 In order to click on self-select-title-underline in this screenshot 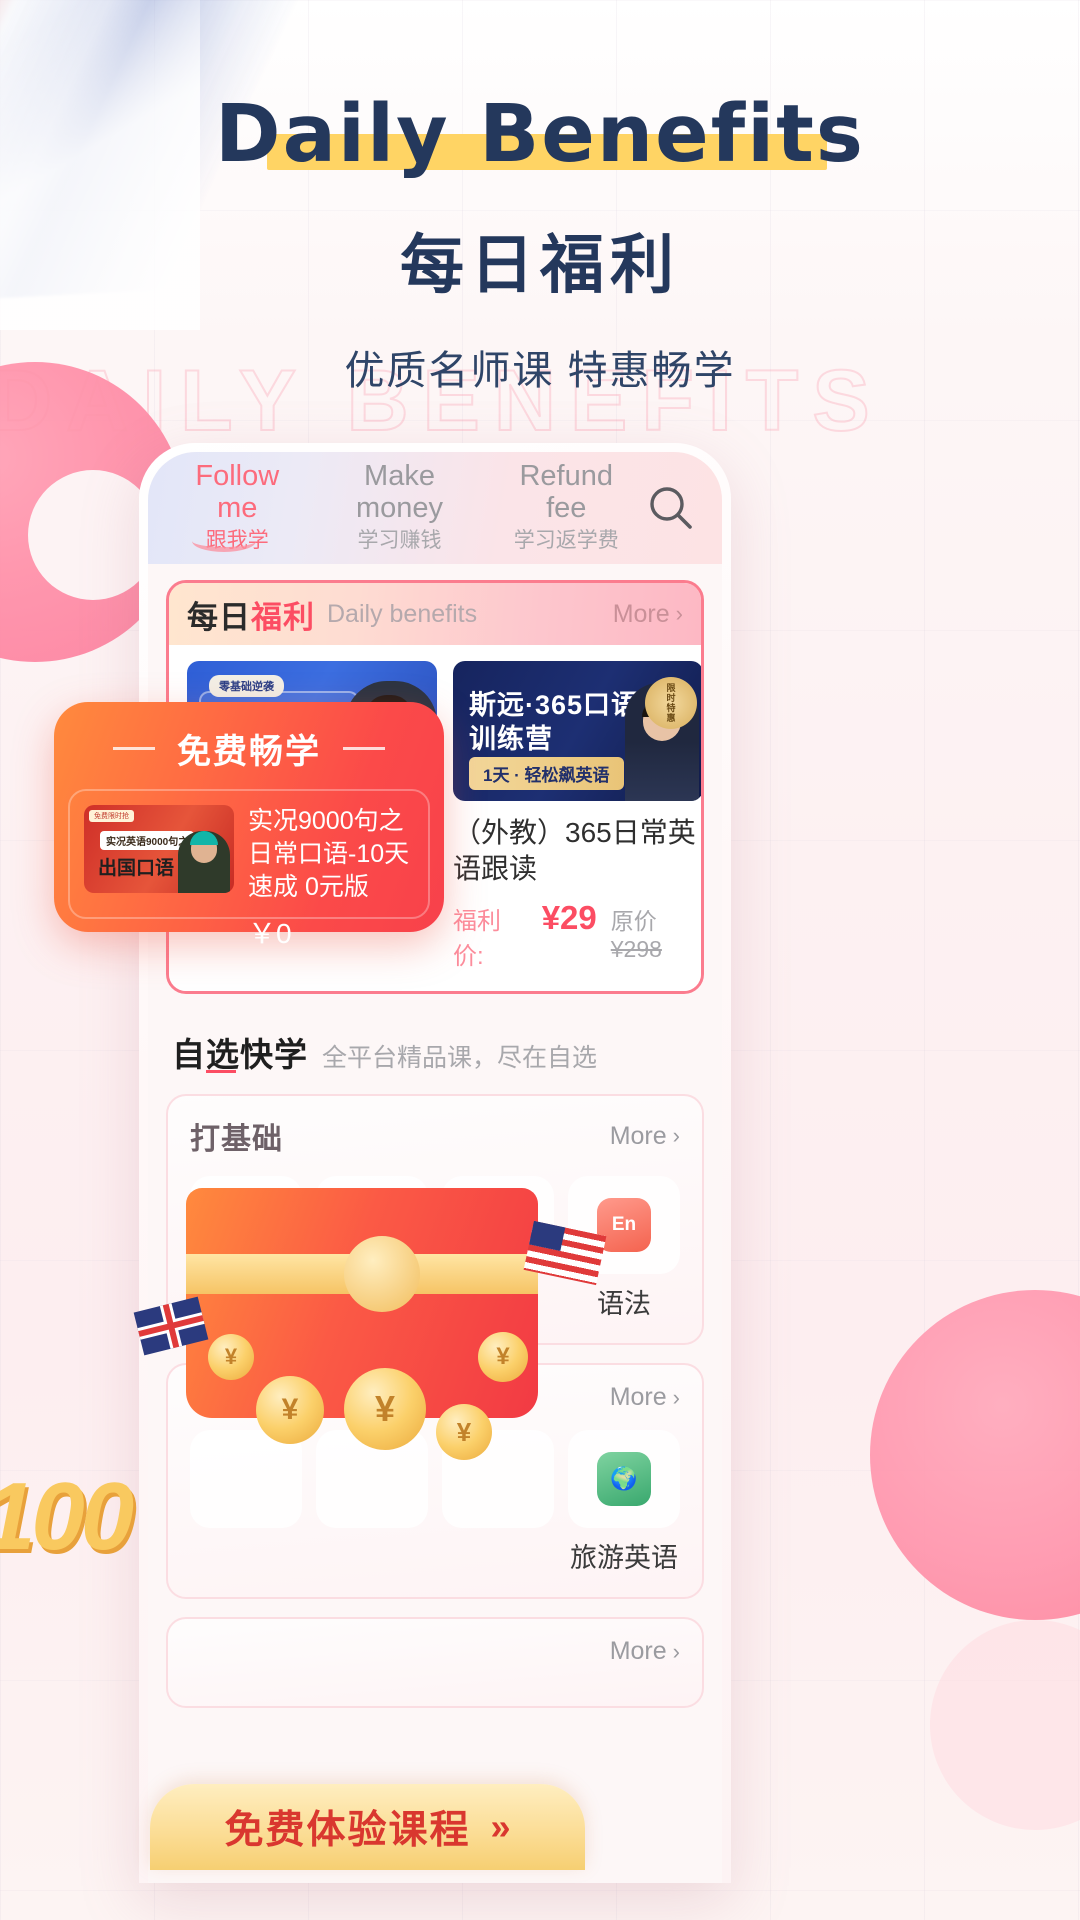, I will do `click(221, 1071)`.